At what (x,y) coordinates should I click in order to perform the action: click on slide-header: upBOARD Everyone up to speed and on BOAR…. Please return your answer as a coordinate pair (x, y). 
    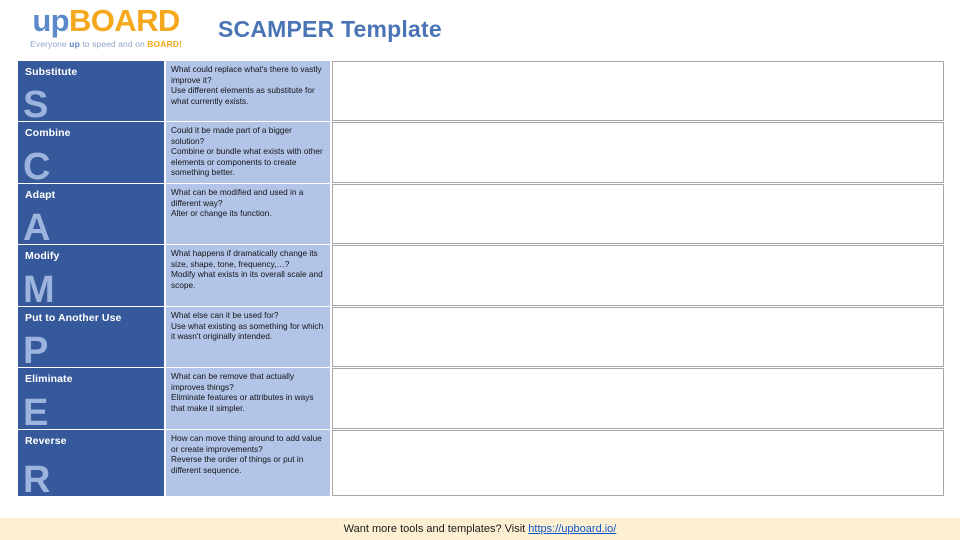
    Looking at the image, I should click on (480, 28).